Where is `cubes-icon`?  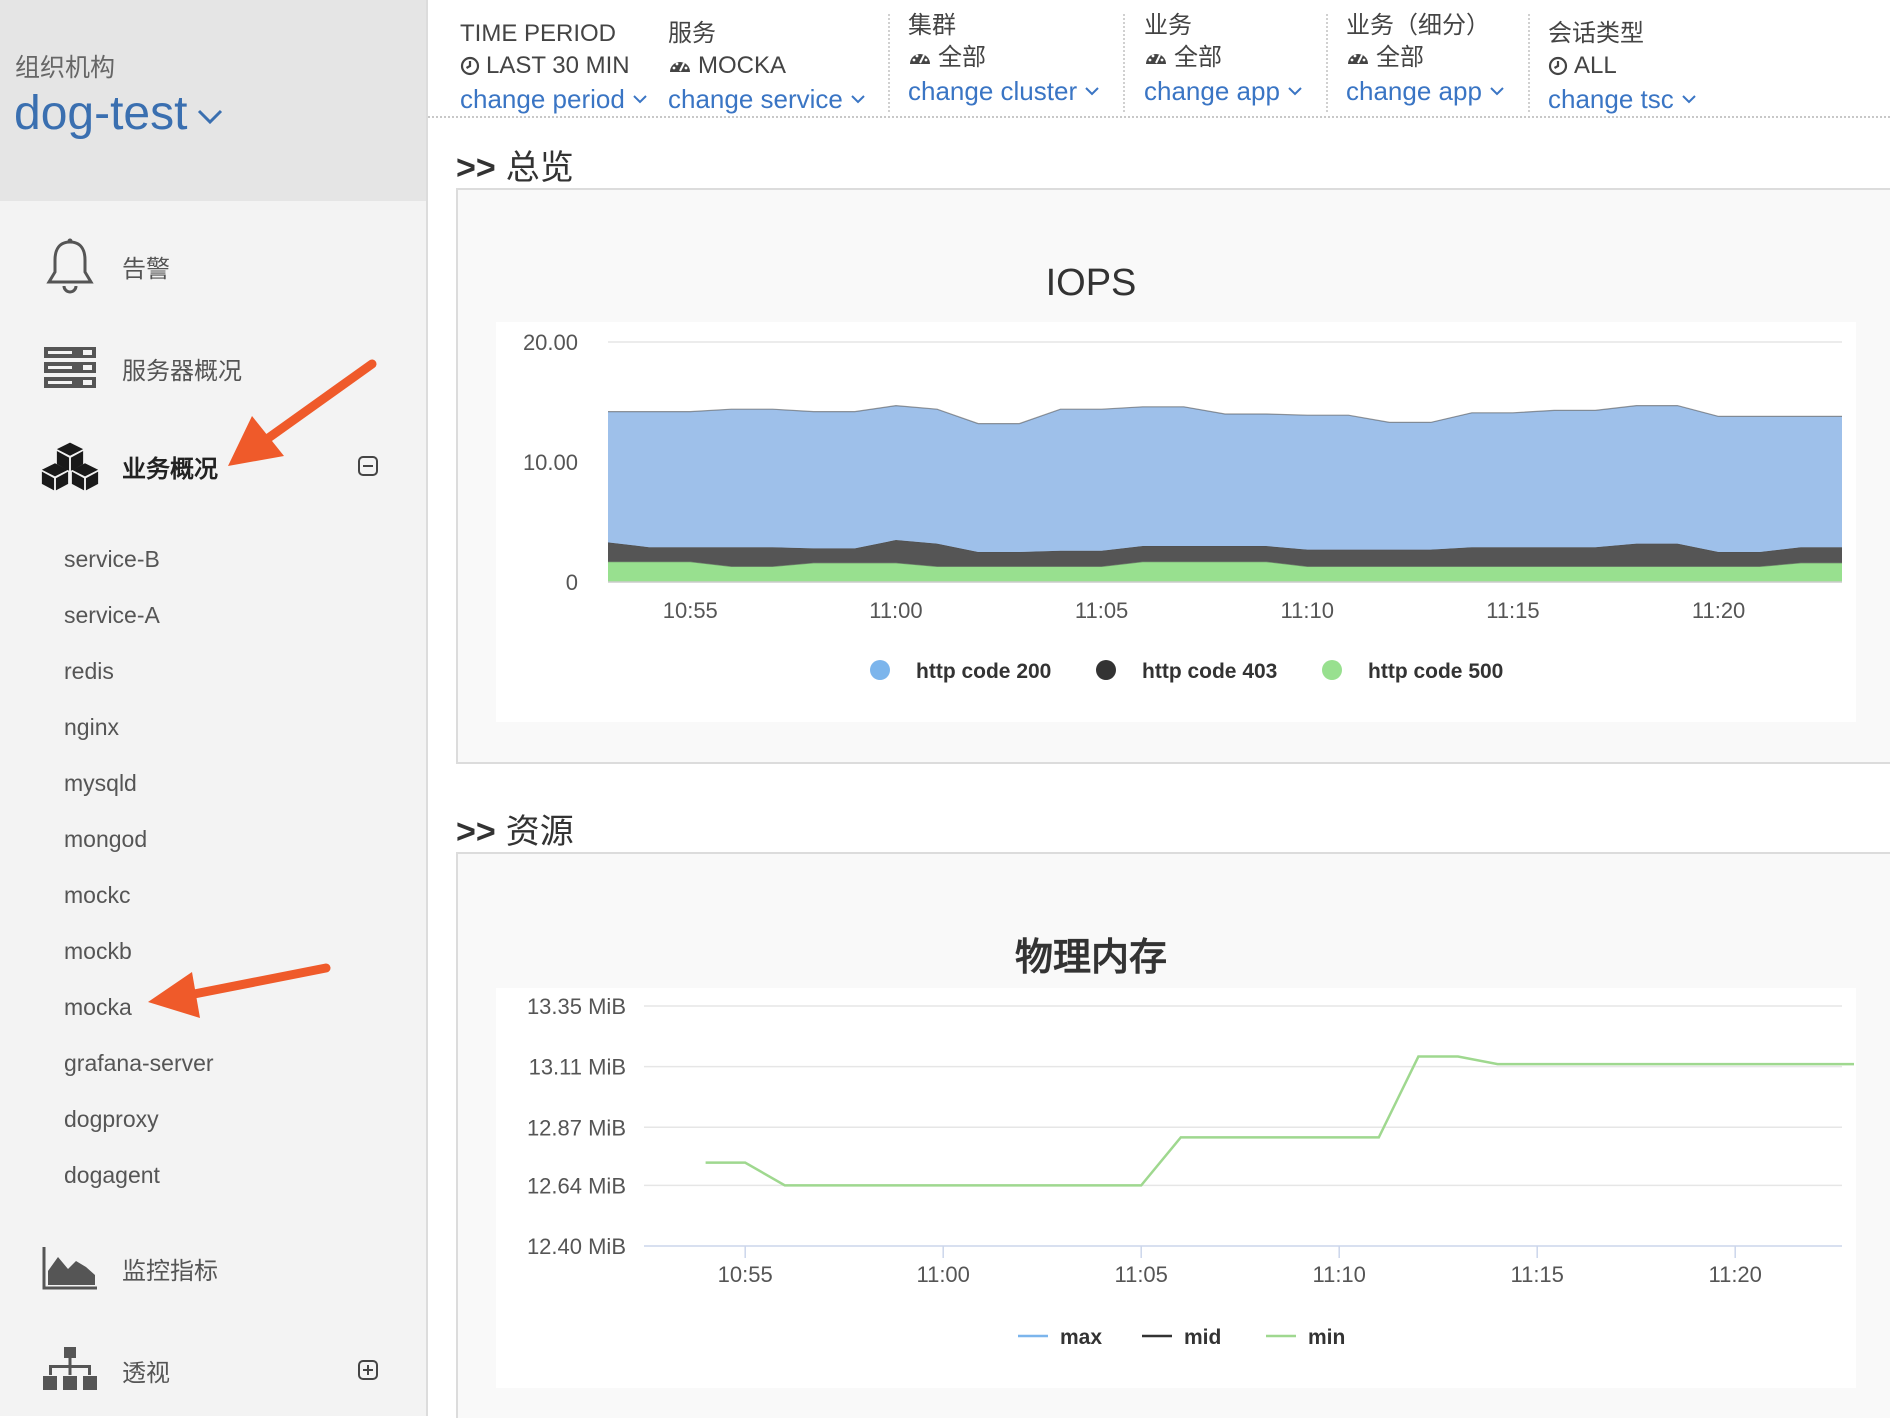
cubes-icon is located at coordinates (70, 466).